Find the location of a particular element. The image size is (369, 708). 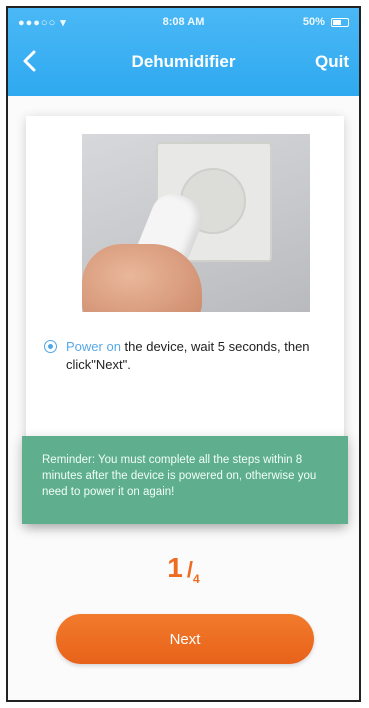

status-bar: ●●●○○ ▾ 8:08 AM 50% is located at coordinates (183, 23).